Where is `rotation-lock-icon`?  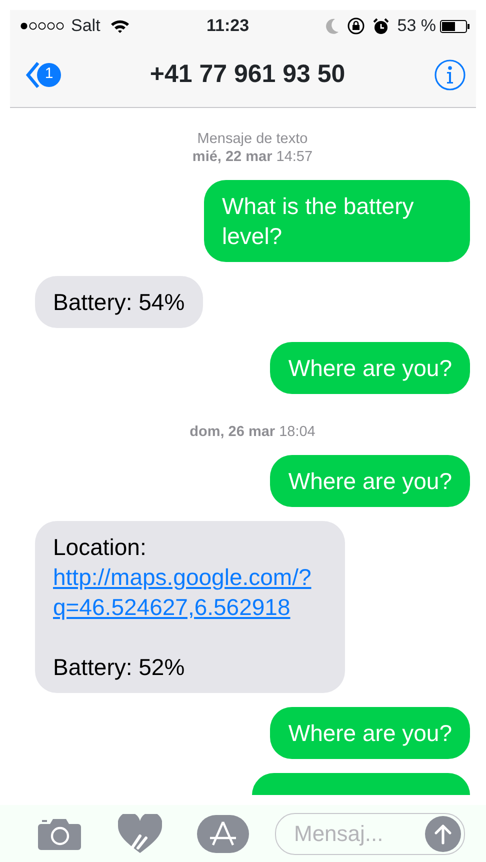
rotation-lock-icon is located at coordinates (356, 26).